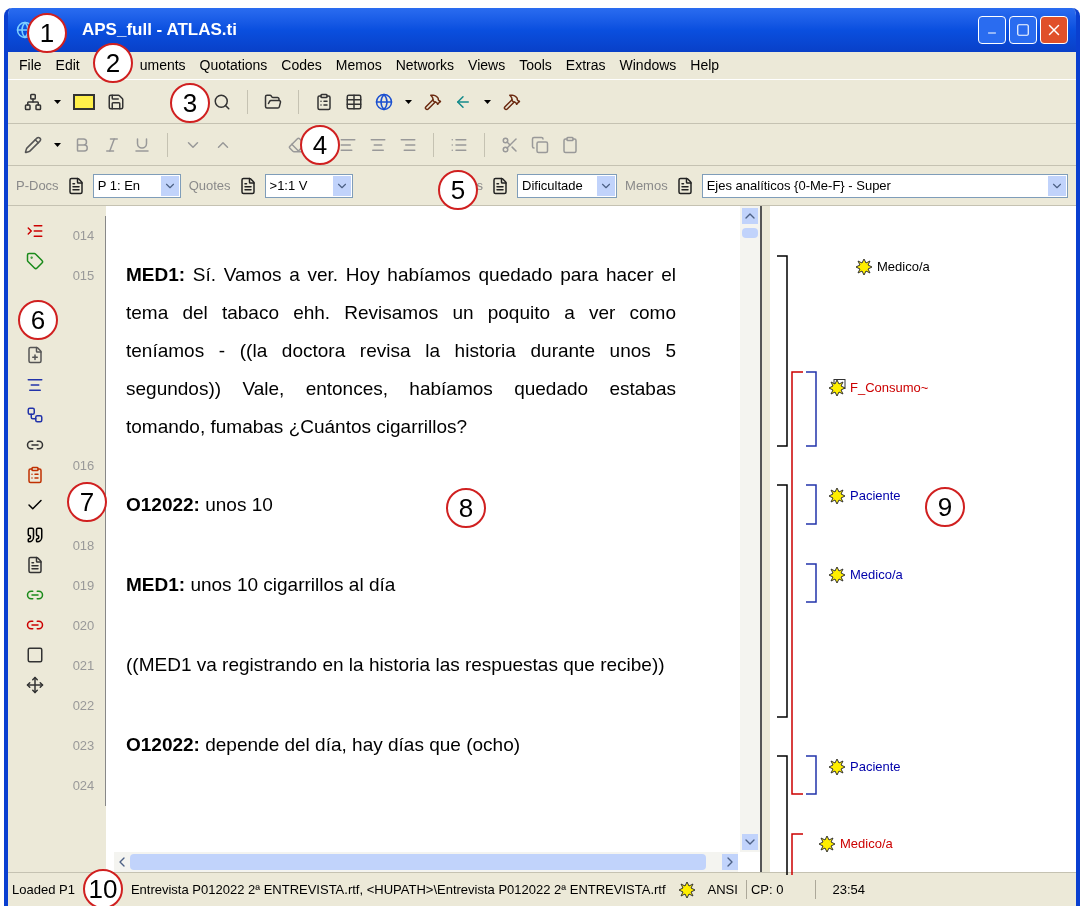  I want to click on paragraph: MED1: Sí. Vamos a ver. Hoy habíamos quedado para hacer el tema del tabaco ehh. Revisamos un poquito a ver como teníamos - ((la doctora revisa la historia durante unos 5 segundos)) Vale, entonces, habíamos quedado estabas tomando, fumabas ¿Cuántos cigarrillos?, so click(401, 351).